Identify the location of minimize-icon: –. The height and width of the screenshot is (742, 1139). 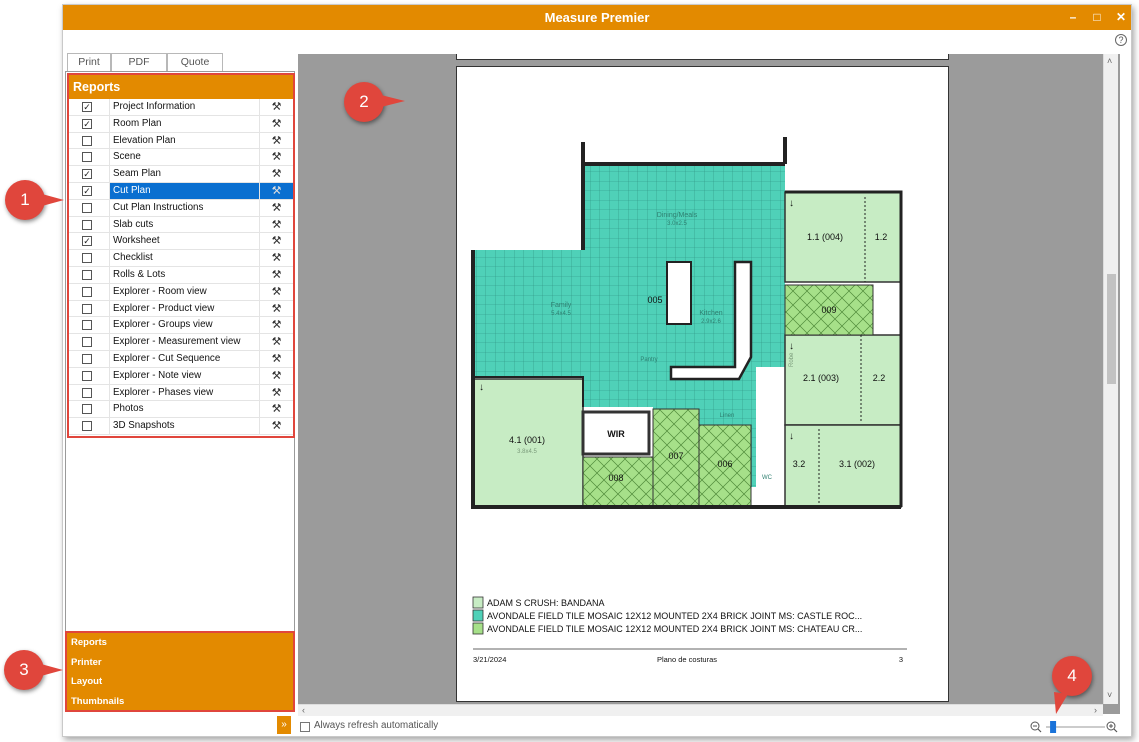
(1073, 17).